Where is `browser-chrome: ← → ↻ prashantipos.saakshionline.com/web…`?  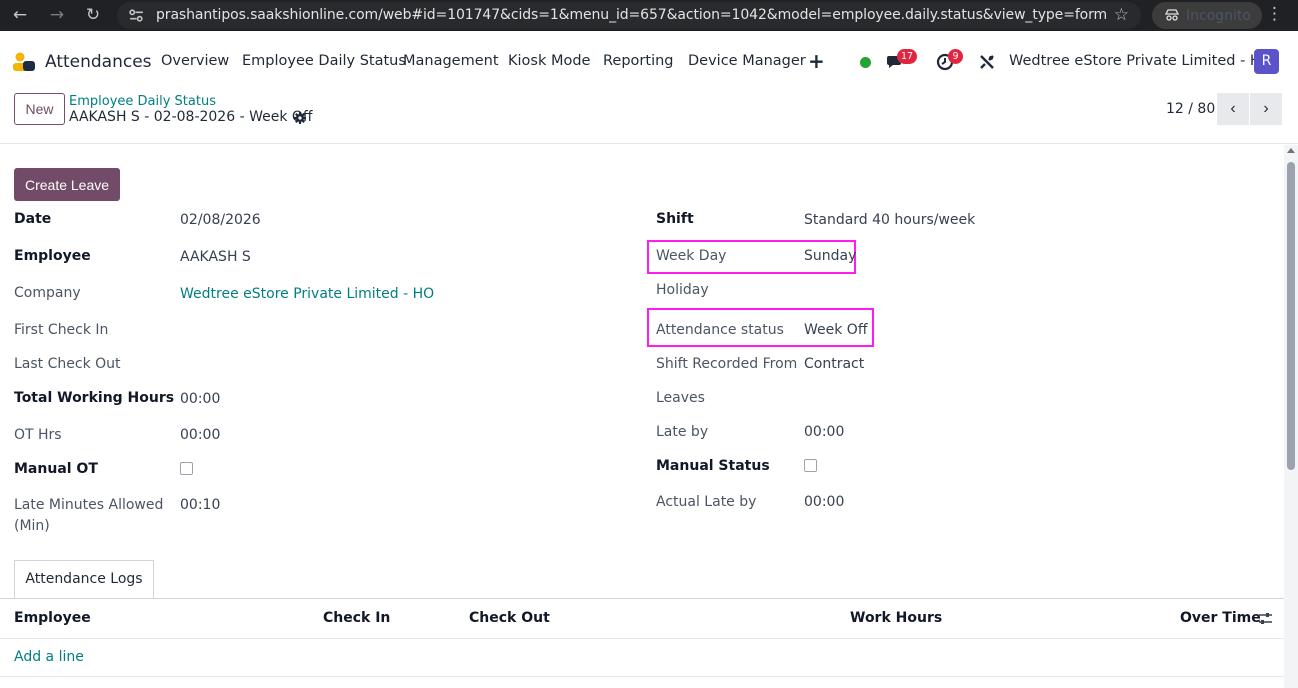 browser-chrome: ← → ↻ prashantipos.saakshionline.com/web… is located at coordinates (649, 15).